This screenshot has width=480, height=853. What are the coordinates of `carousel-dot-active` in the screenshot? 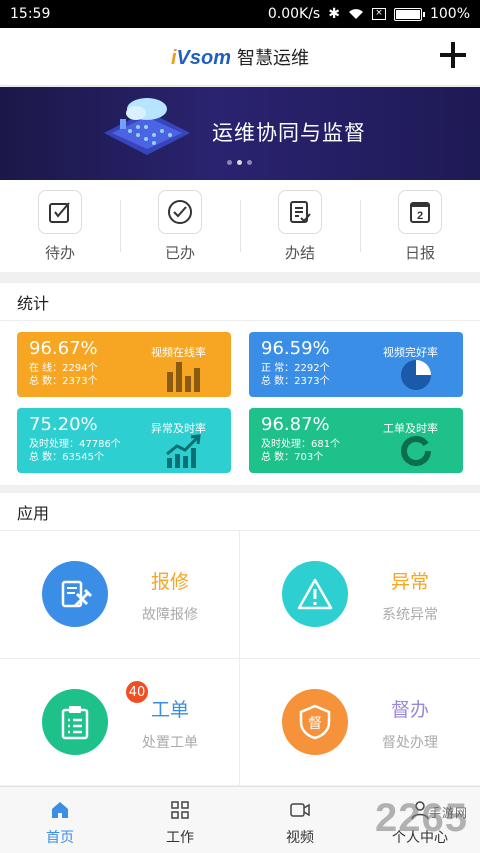 It's located at (239, 162).